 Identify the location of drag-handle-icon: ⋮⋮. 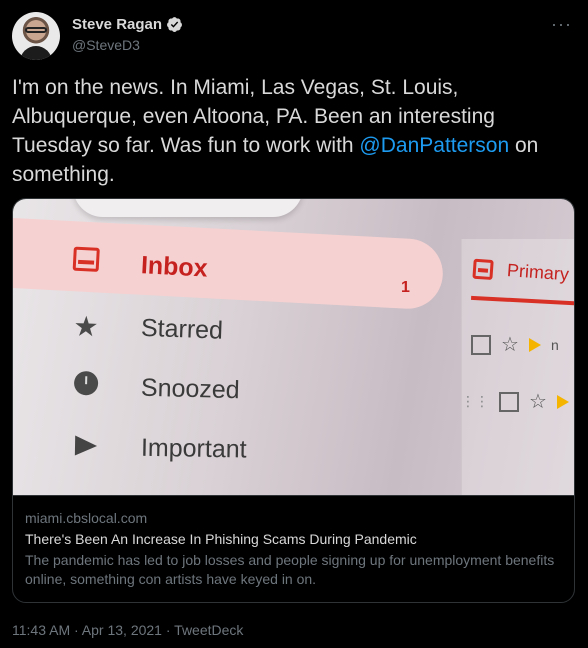
(475, 401).